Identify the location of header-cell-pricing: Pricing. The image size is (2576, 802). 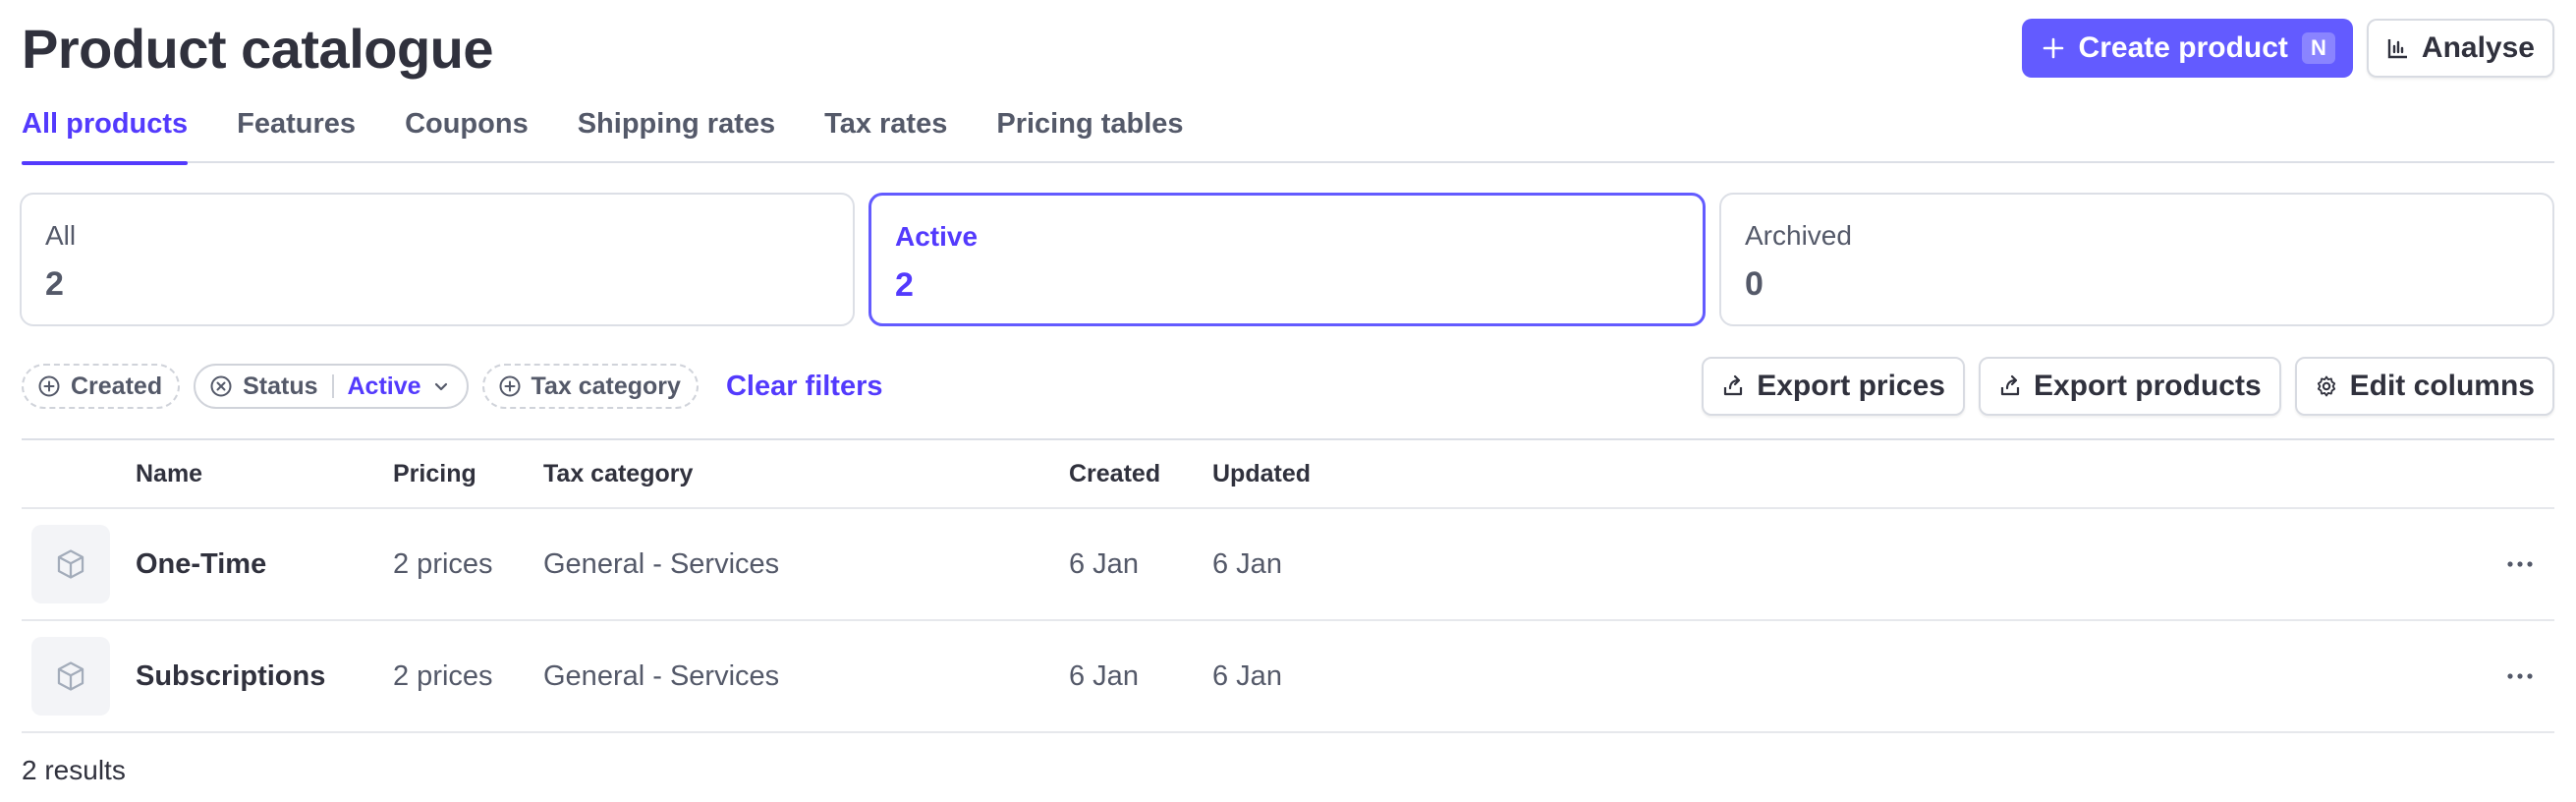
(468, 474).